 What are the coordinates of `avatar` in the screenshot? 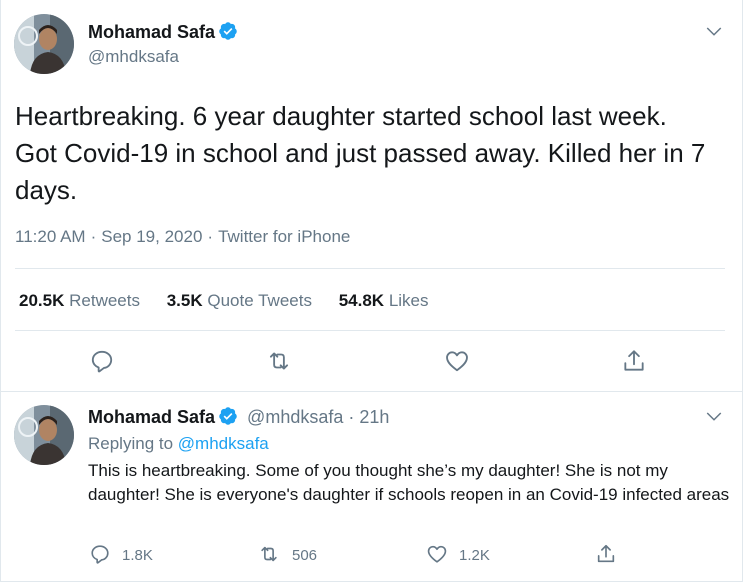 It's located at (44, 44).